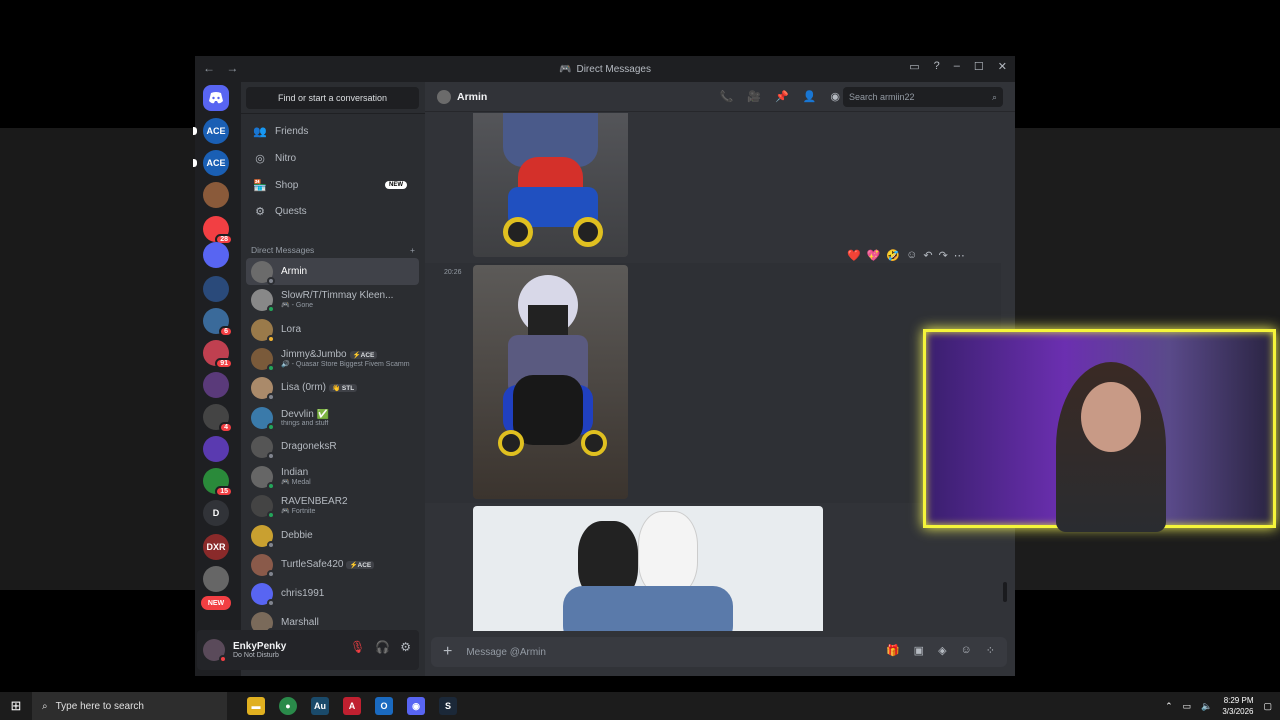 The width and height of the screenshot is (1280, 720). I want to click on add-friends-icon: 👤, so click(810, 96).